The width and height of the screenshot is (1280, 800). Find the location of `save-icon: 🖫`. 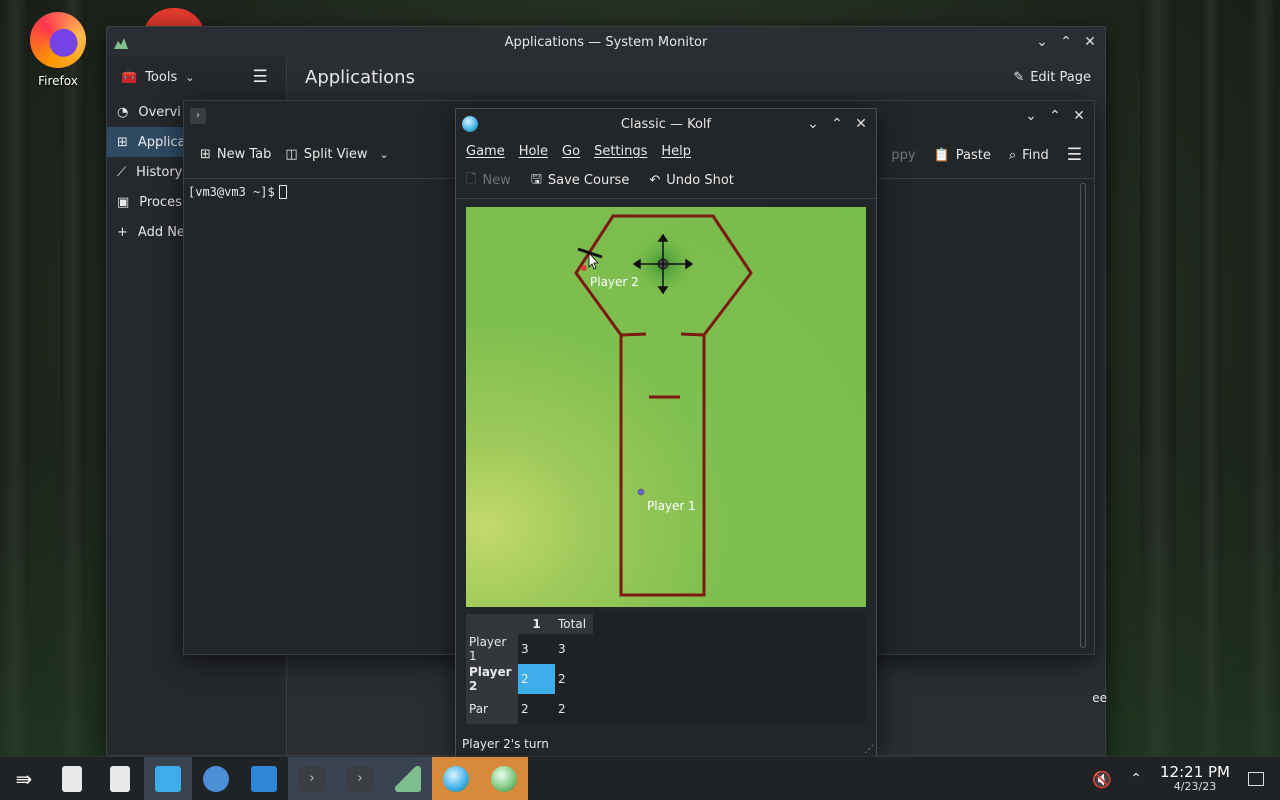

save-icon: 🖫 is located at coordinates (536, 179).